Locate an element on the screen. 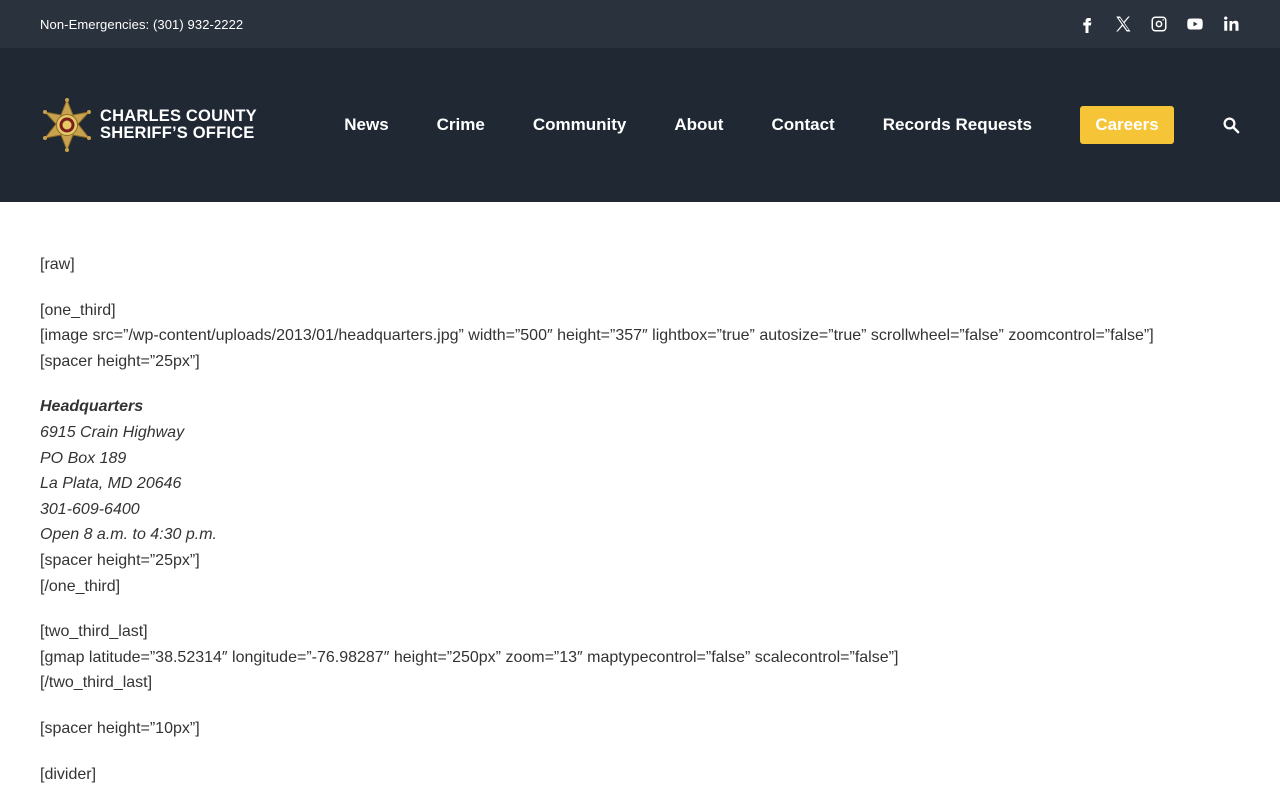 Image resolution: width=1280 pixels, height=800 pixels. shortcode-two-third-open: [two_third_last] is located at coordinates (94, 632).